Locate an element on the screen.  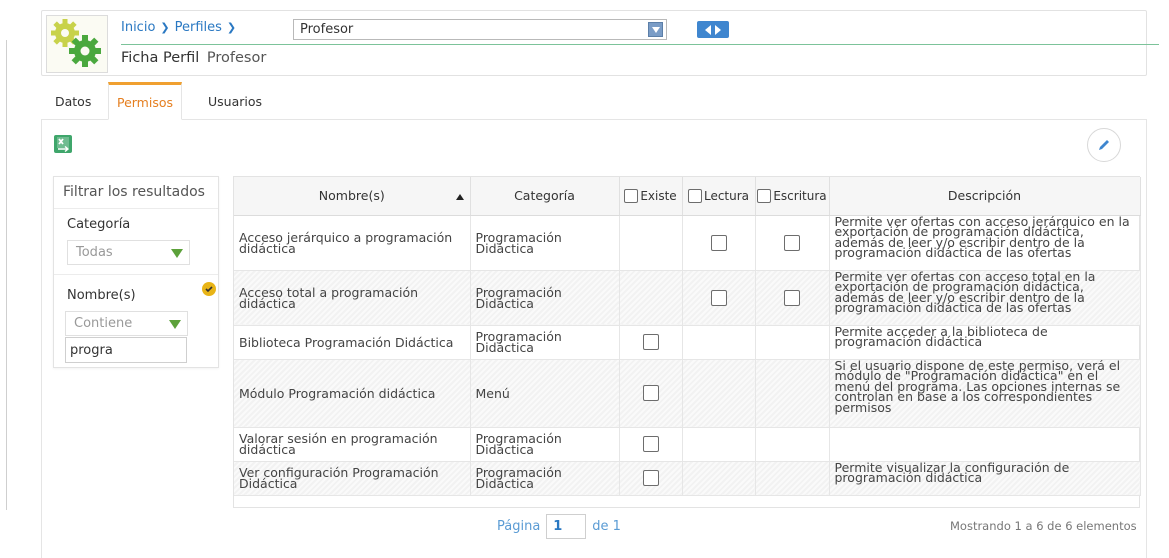
edit-pencil-icon is located at coordinates (1104, 145).